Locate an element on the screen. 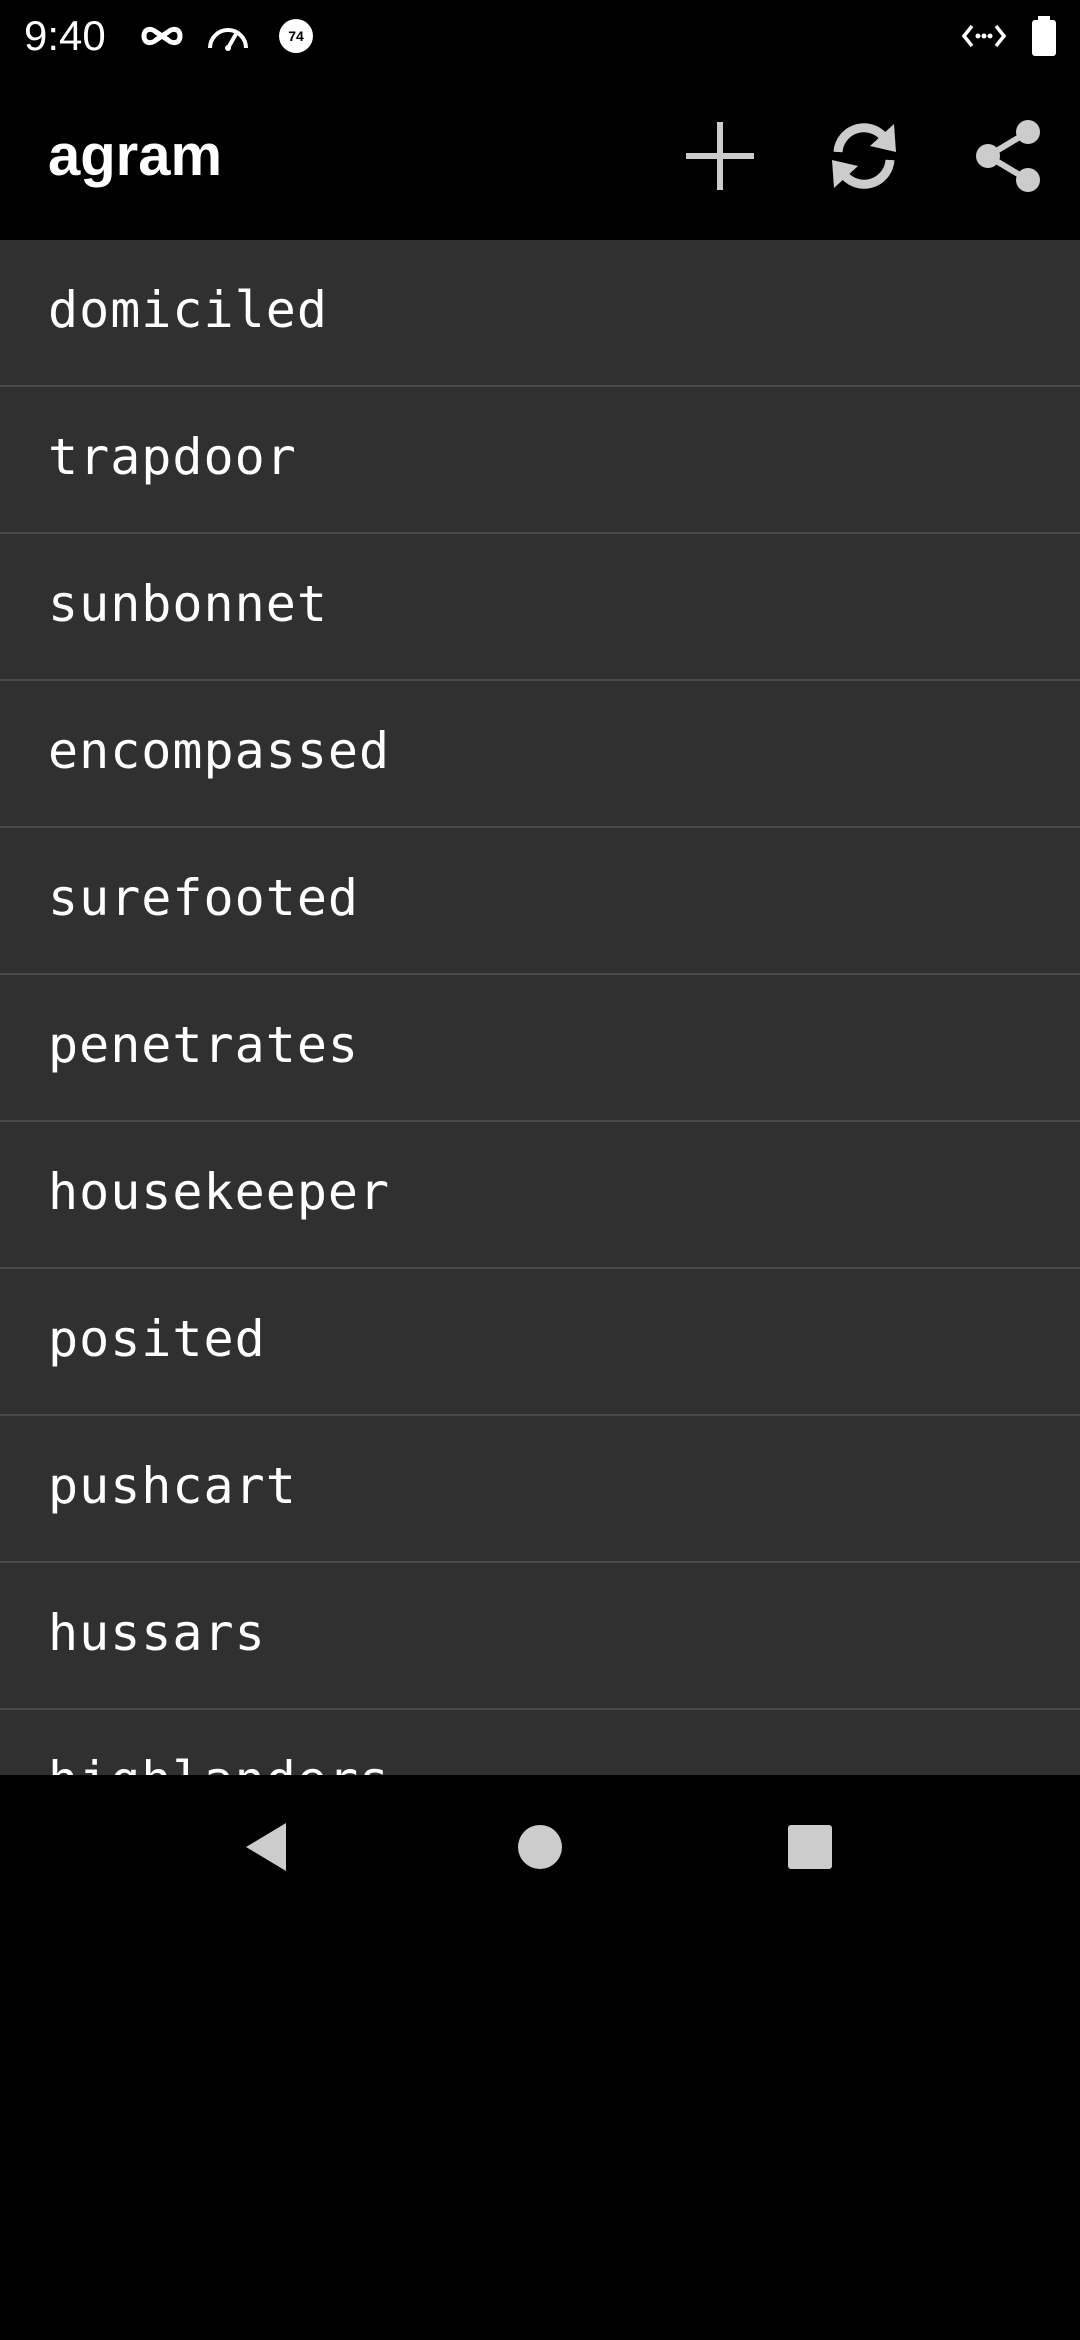 This screenshot has height=2340, width=1080. list-item-label: sunbonnet is located at coordinates (188, 604).